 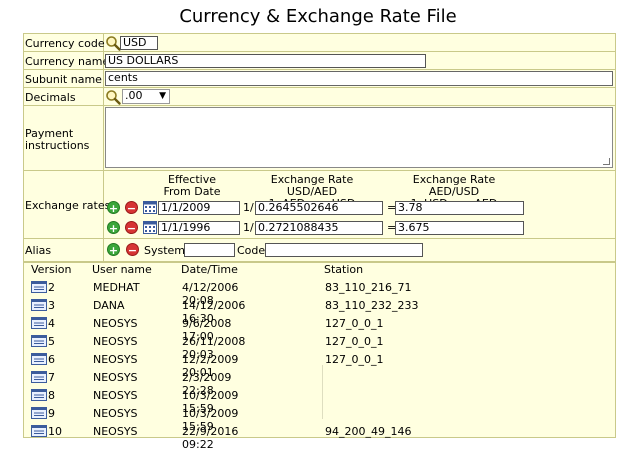 I want to click on version-number: 4, so click(x=51, y=323).